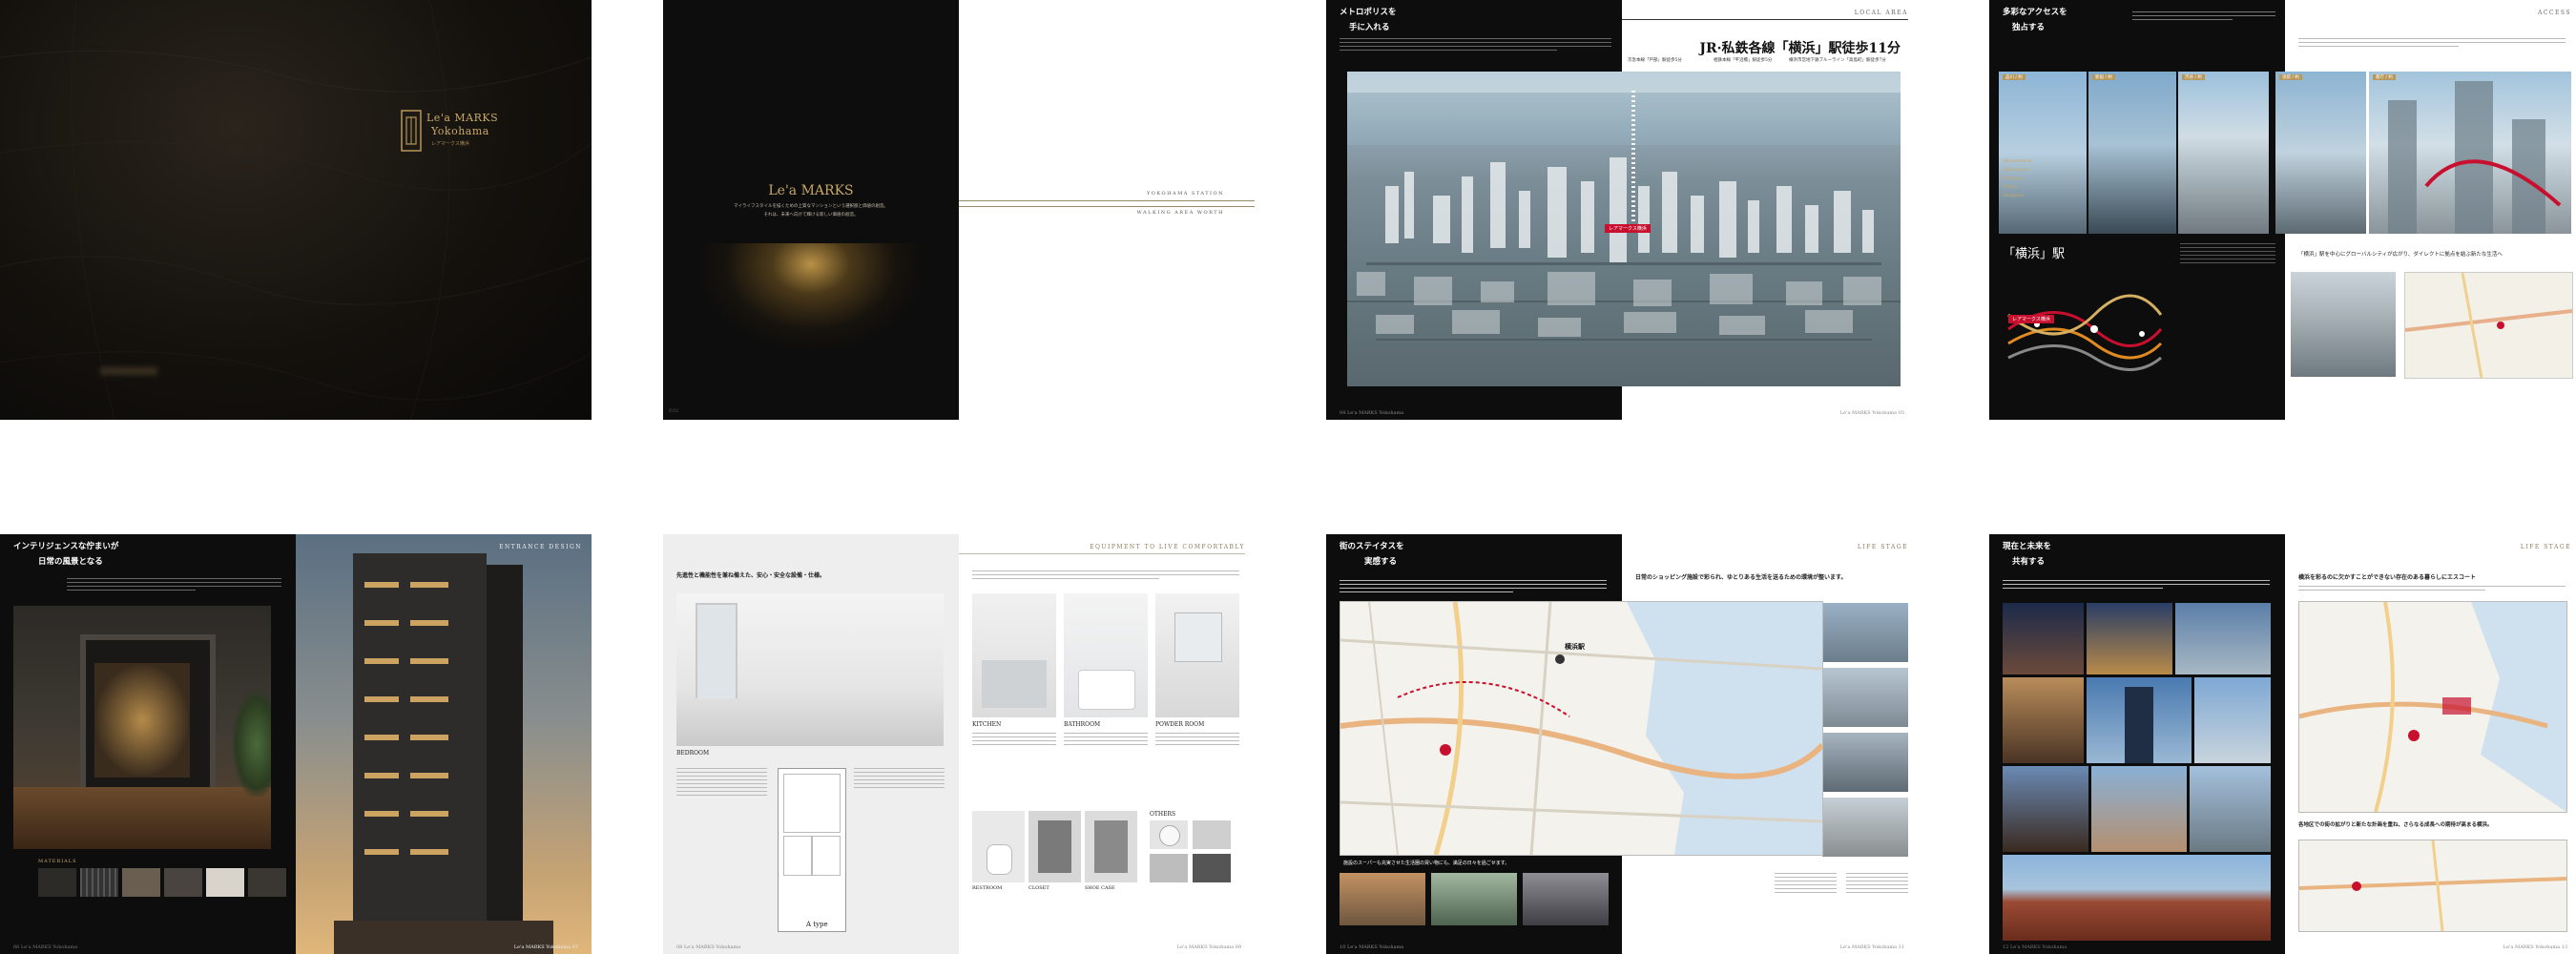 This screenshot has width=2576, height=954. I want to click on bathroom-notes, so click(1106, 740).